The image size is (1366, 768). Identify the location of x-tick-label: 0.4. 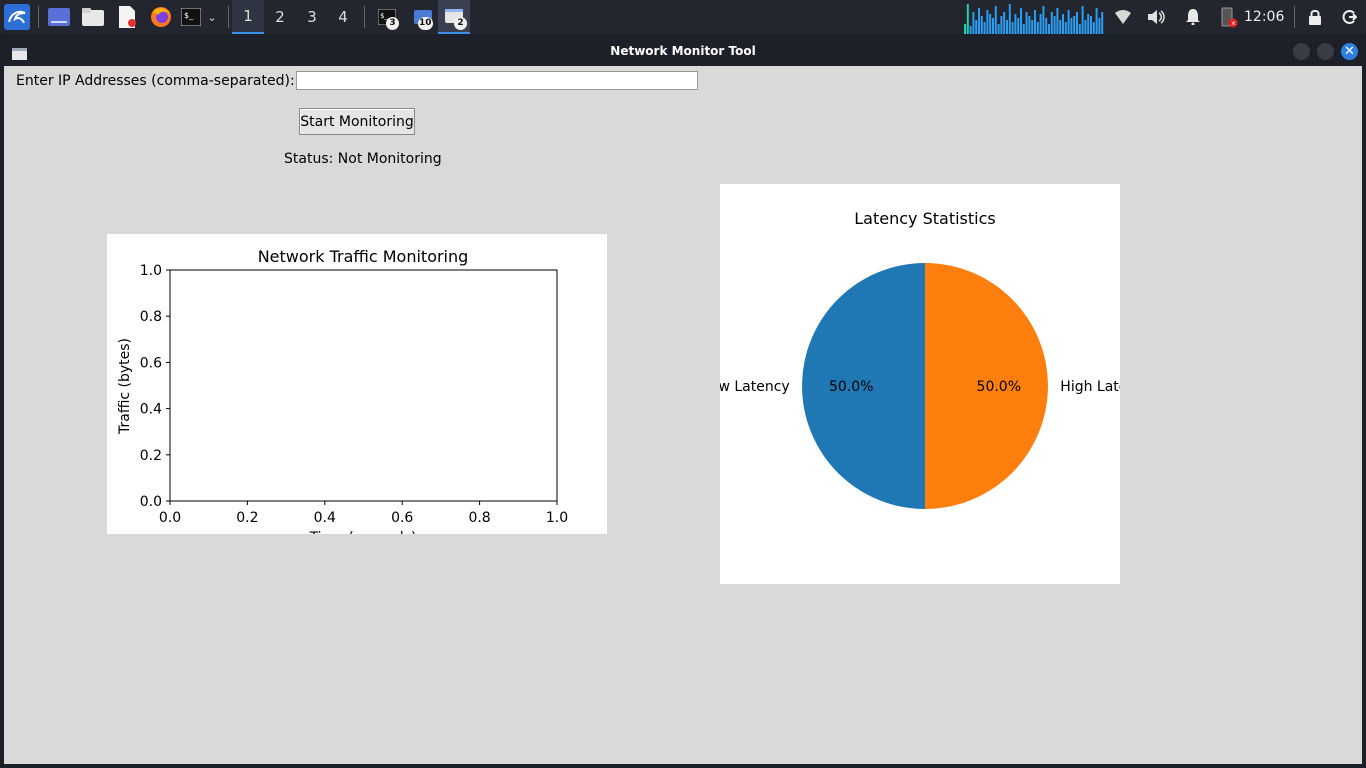
(325, 518).